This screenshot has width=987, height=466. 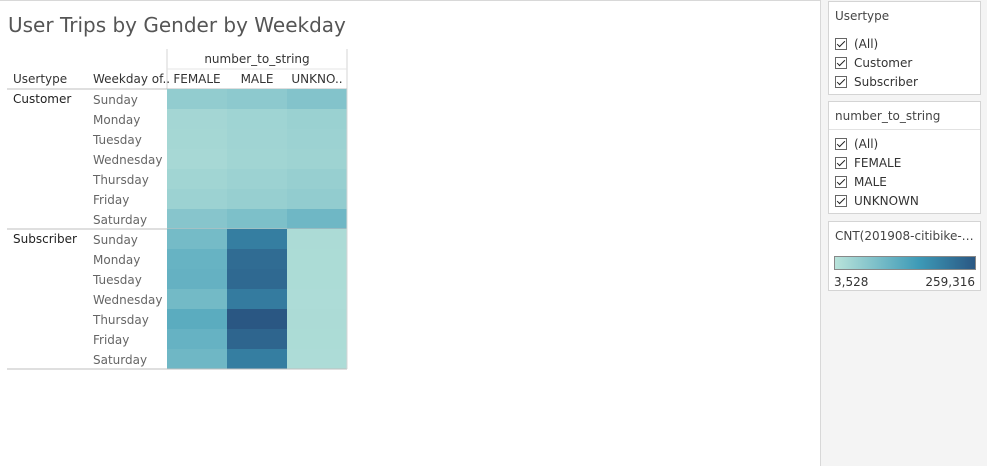 What do you see at coordinates (196, 79) in the screenshot?
I see `column-header: FEMALE` at bounding box center [196, 79].